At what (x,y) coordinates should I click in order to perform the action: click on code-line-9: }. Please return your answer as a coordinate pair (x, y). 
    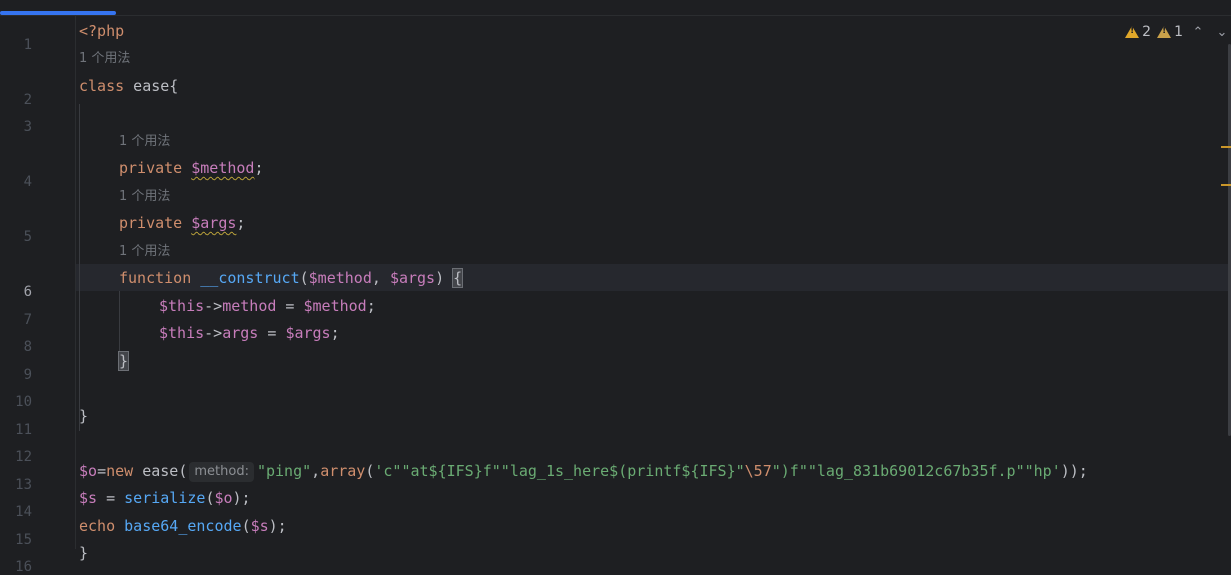
    Looking at the image, I should click on (123, 361).